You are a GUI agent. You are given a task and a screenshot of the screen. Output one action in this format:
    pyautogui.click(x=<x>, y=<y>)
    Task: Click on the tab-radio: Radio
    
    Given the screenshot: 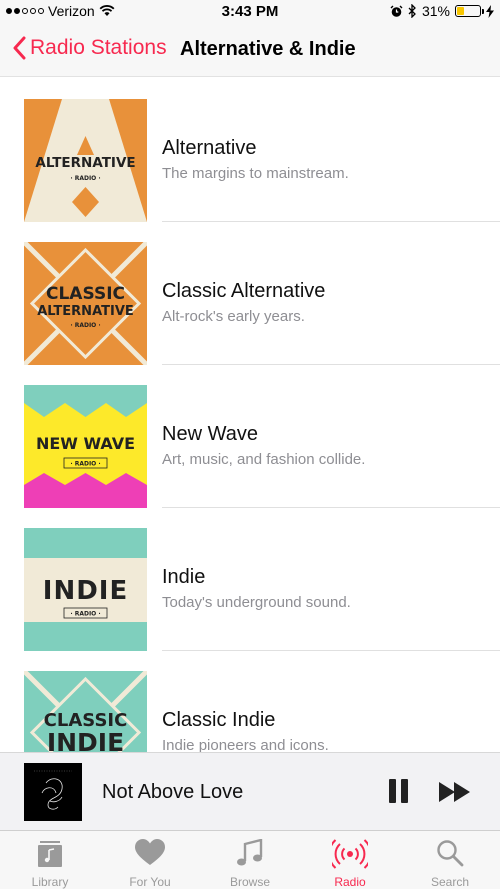 What is the action you would take?
    pyautogui.click(x=350, y=860)
    